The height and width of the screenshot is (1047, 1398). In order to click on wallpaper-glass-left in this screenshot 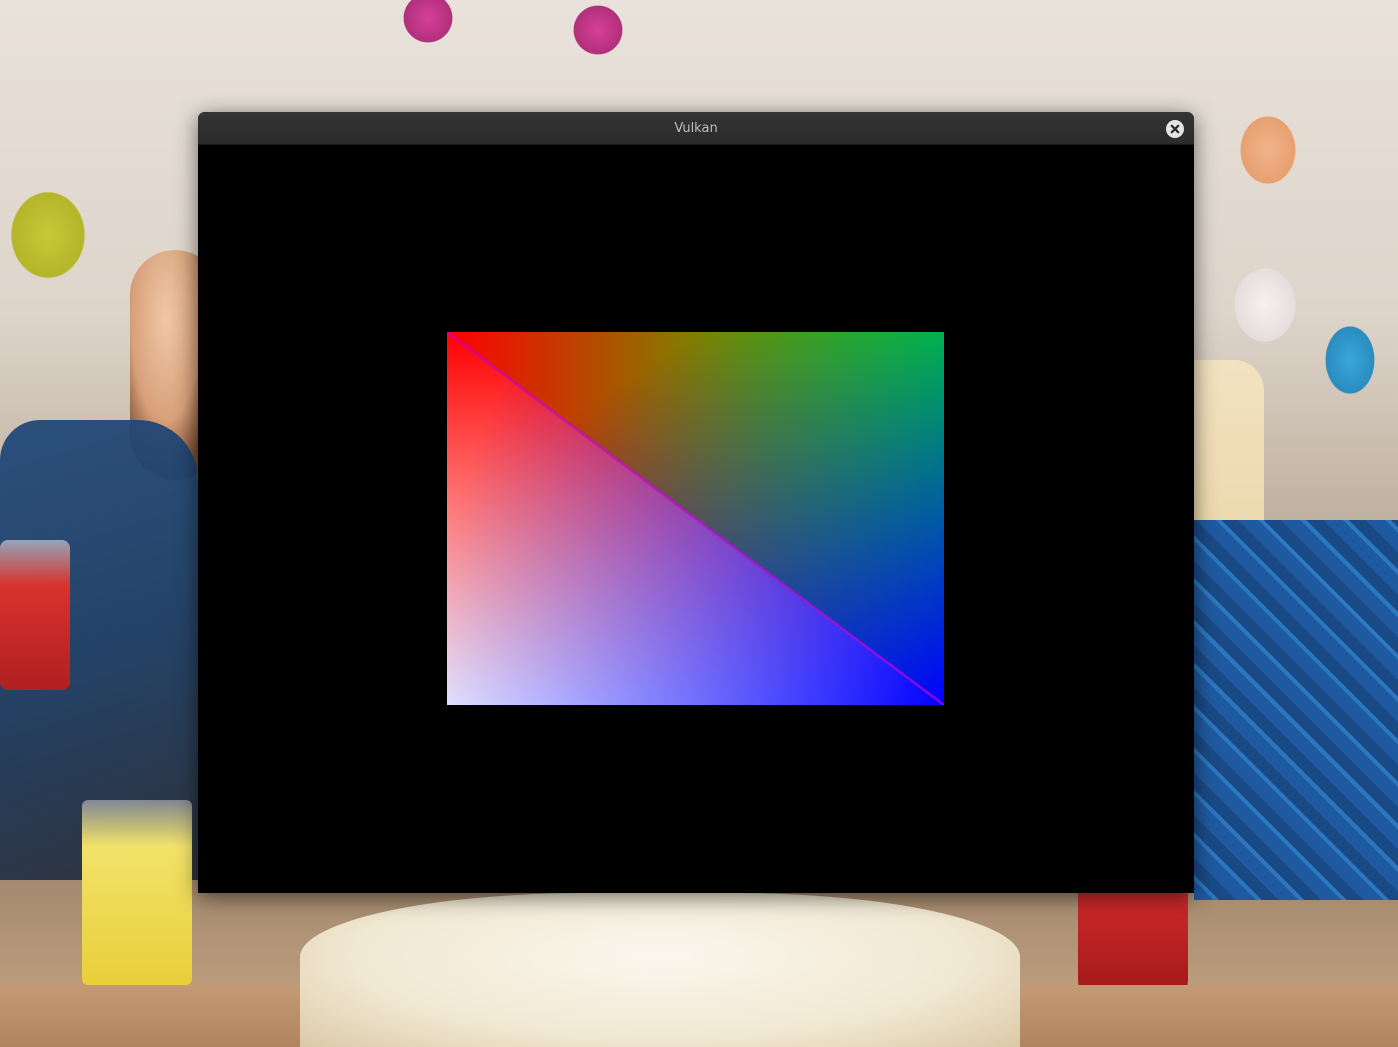, I will do `click(137, 892)`.